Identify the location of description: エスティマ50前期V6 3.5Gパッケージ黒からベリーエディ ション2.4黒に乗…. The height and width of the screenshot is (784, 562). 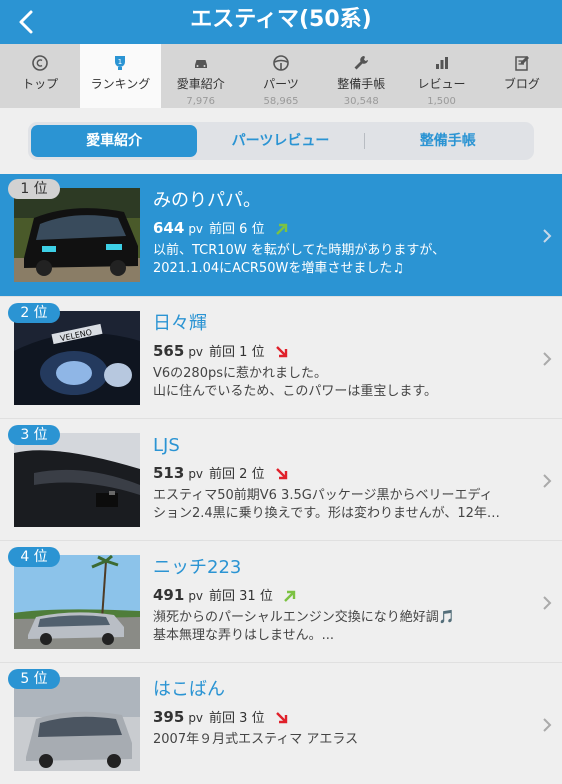
(338, 505).